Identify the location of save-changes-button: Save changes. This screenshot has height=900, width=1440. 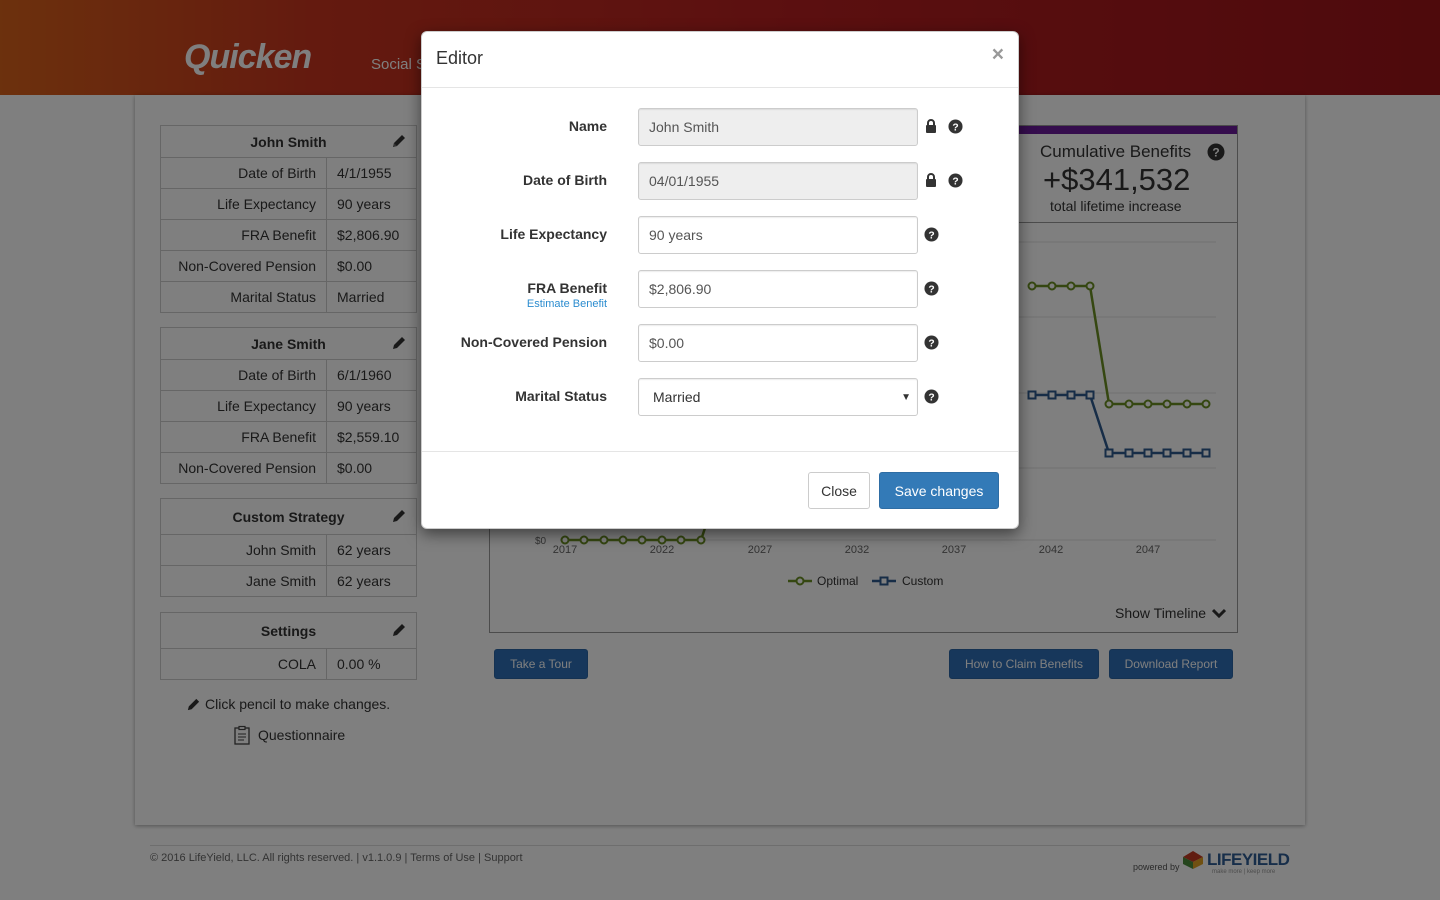
(939, 490).